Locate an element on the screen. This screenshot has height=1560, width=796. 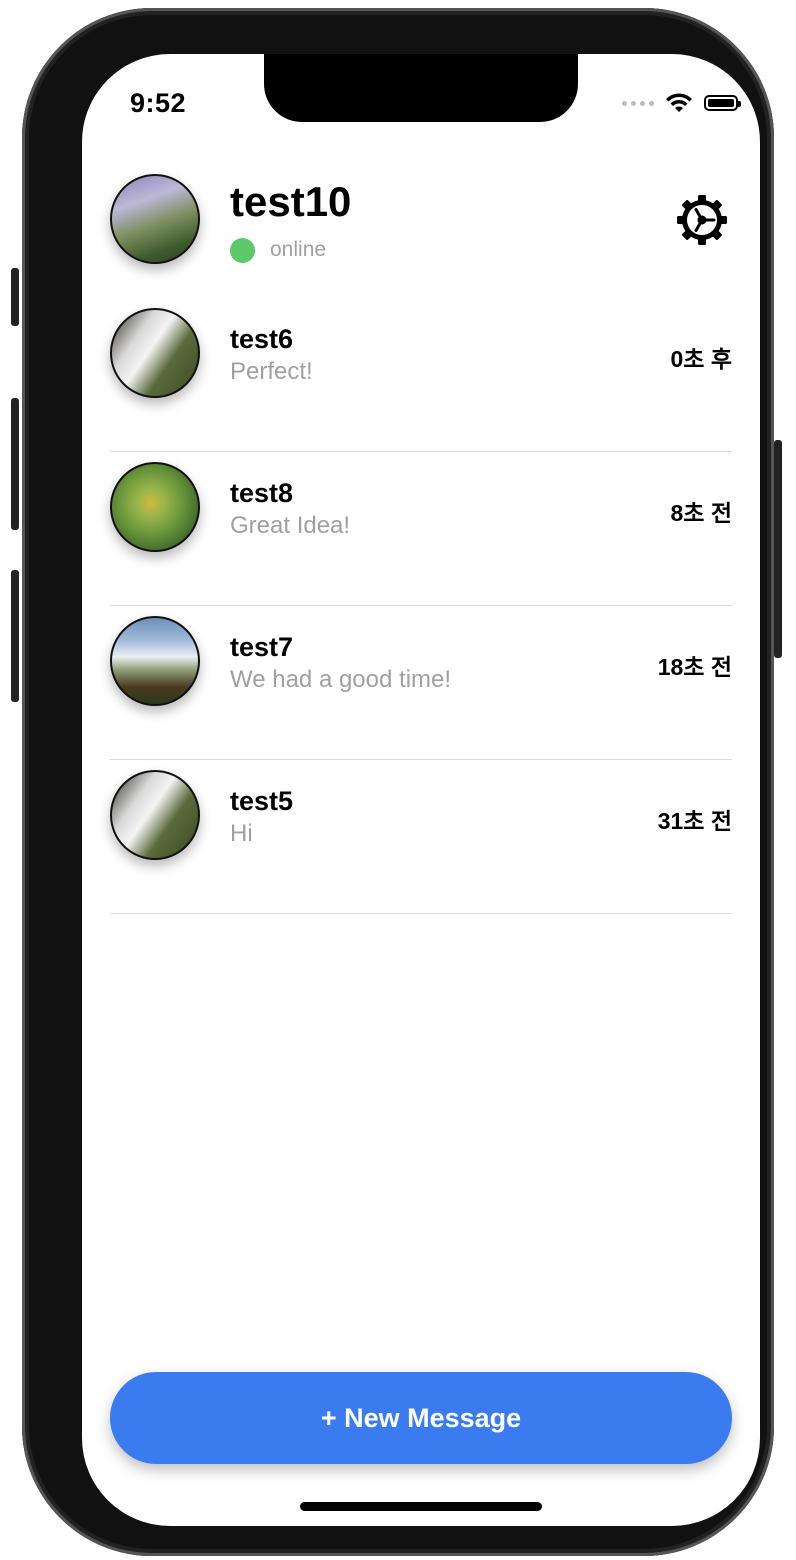
volume-down-button is located at coordinates (15, 636).